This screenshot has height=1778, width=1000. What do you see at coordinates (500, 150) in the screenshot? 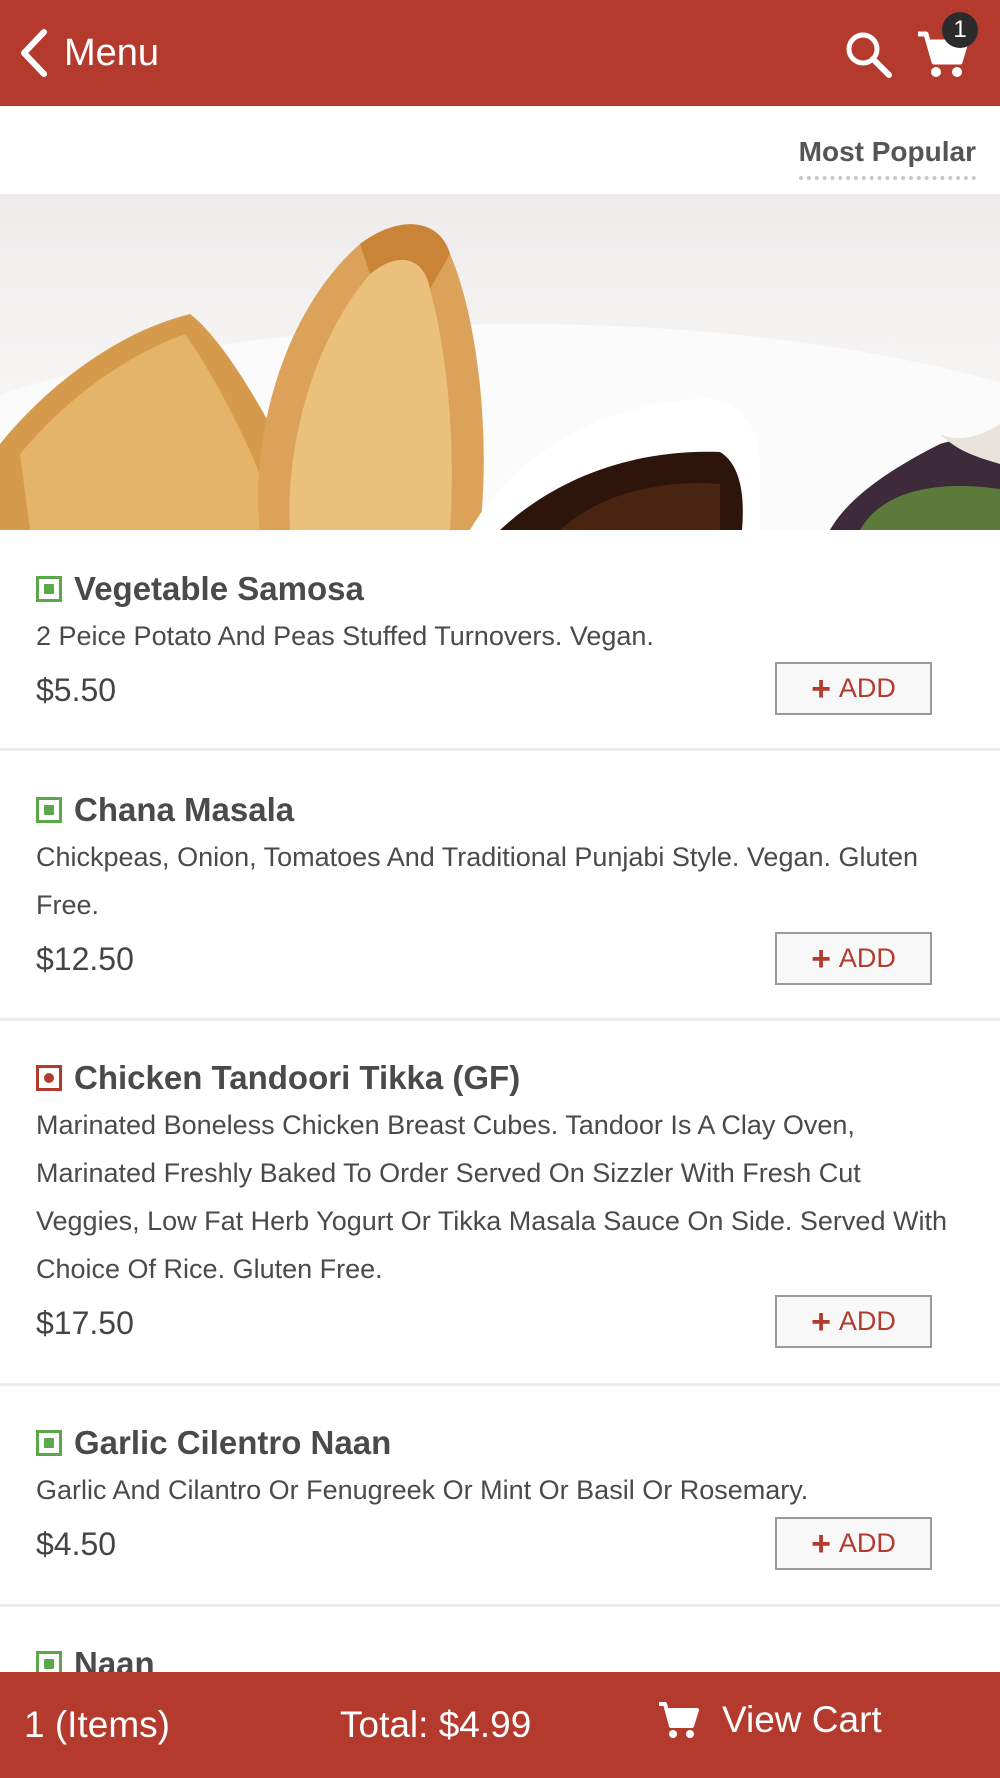
I see `sort-bar: Most Popular` at bounding box center [500, 150].